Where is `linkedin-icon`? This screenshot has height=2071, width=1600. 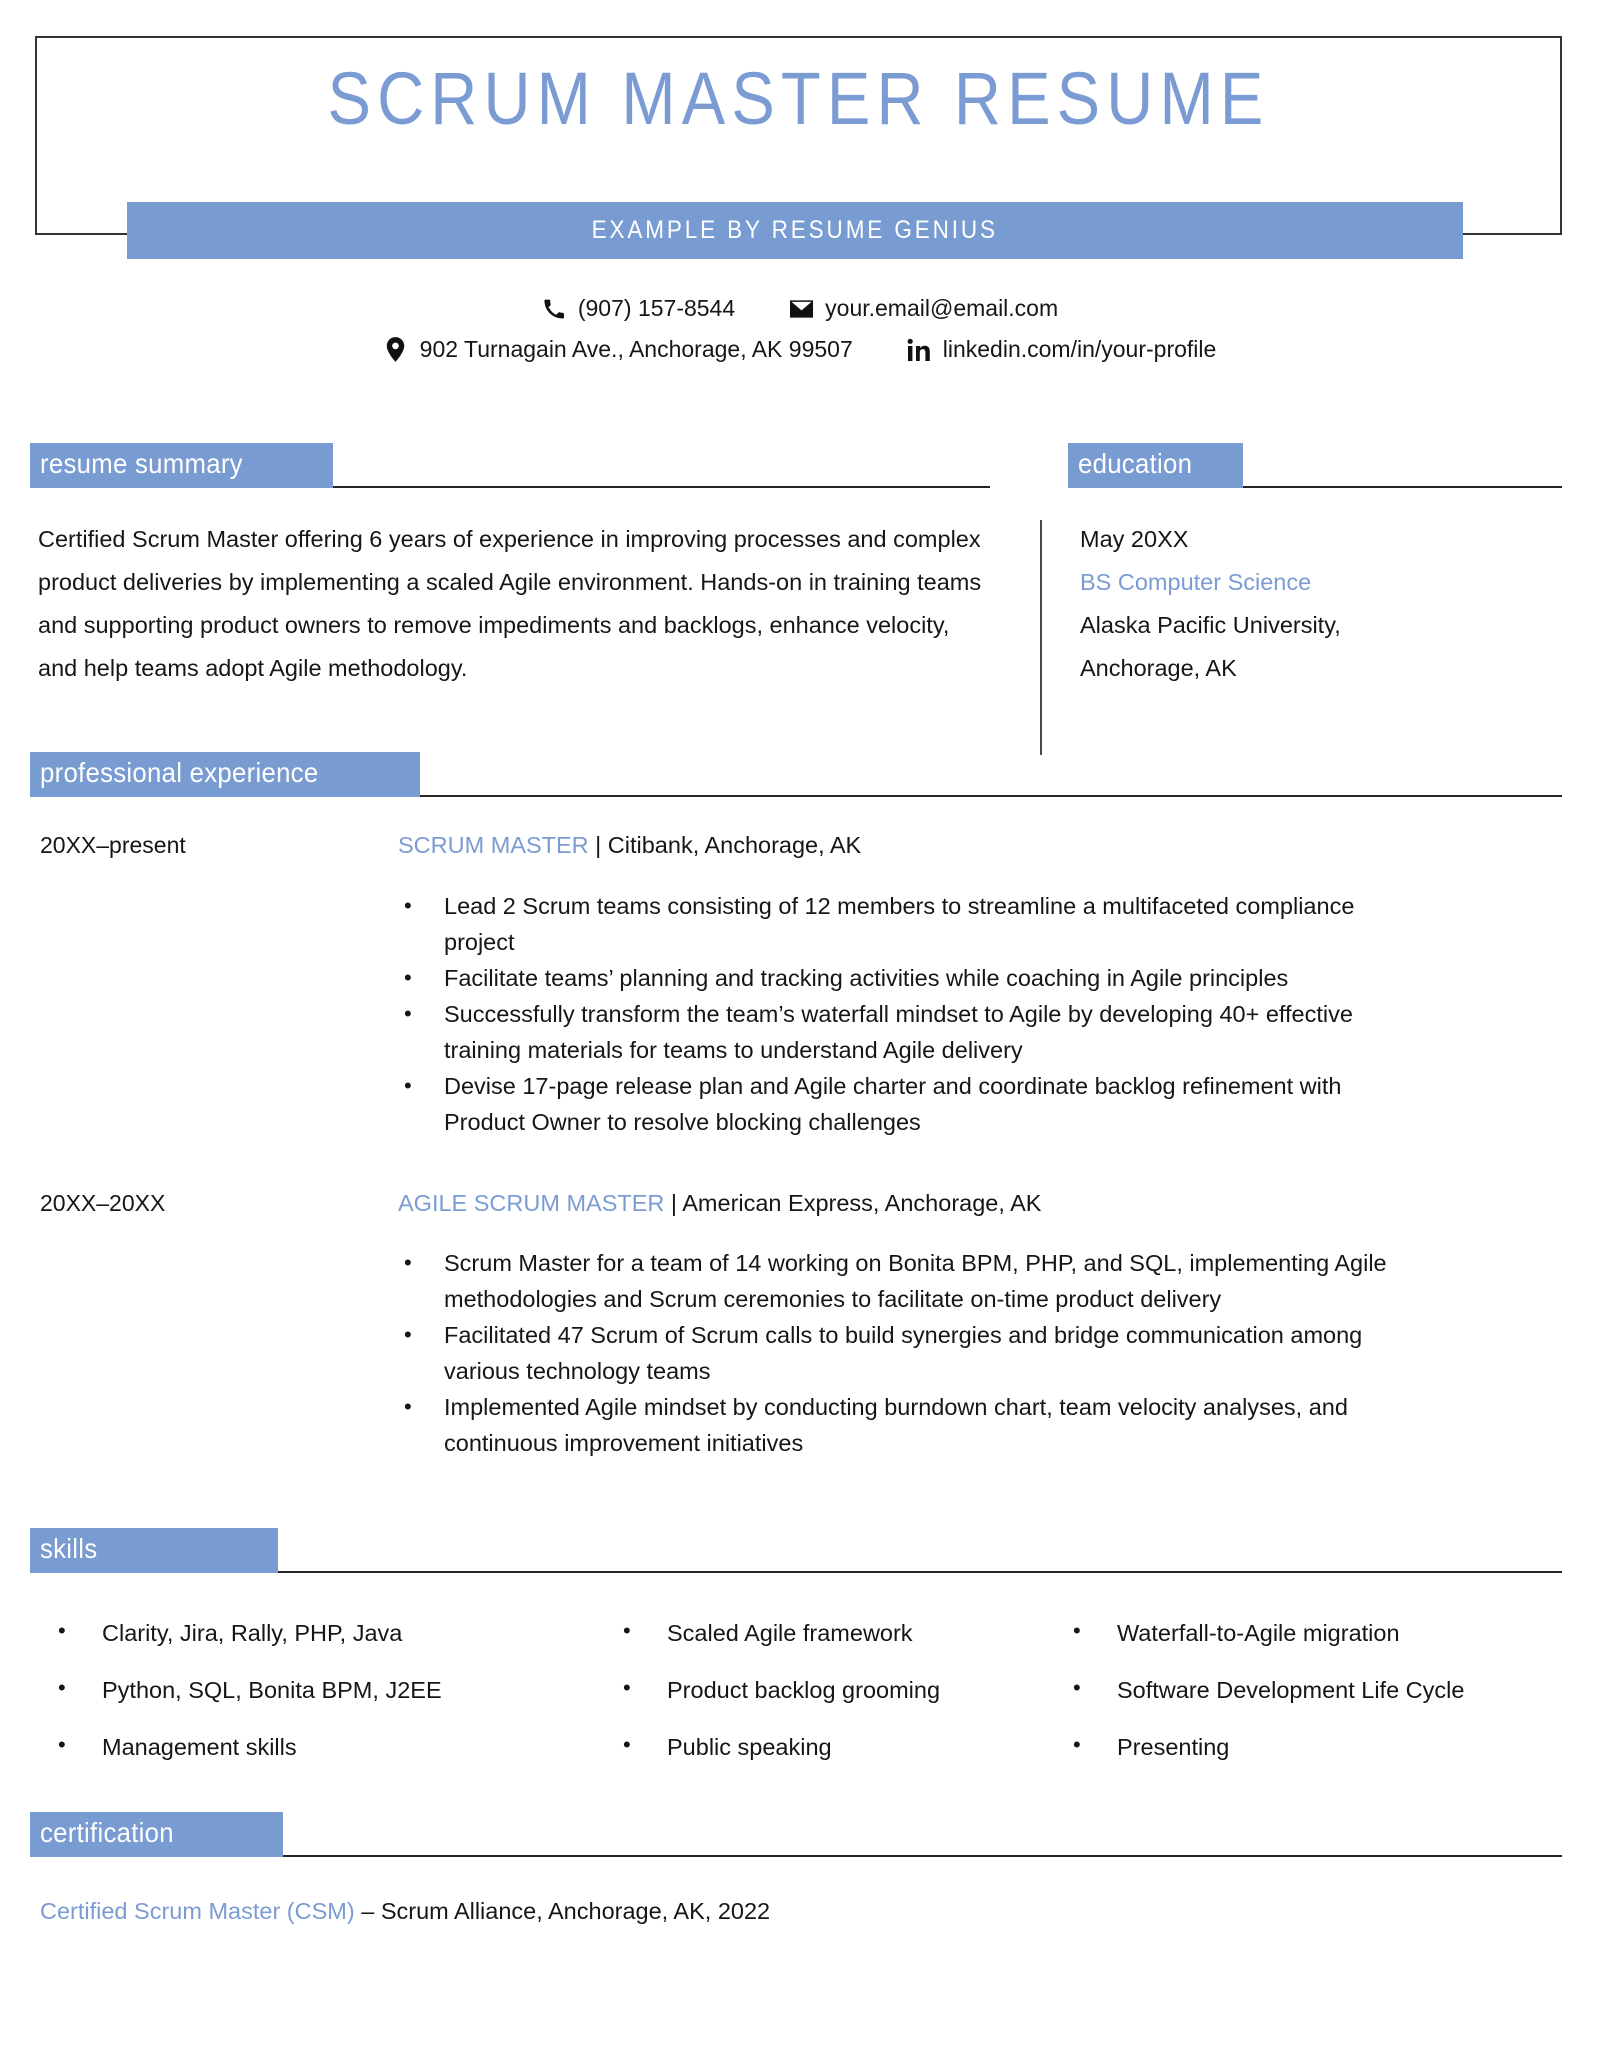 linkedin-icon is located at coordinates (919, 350).